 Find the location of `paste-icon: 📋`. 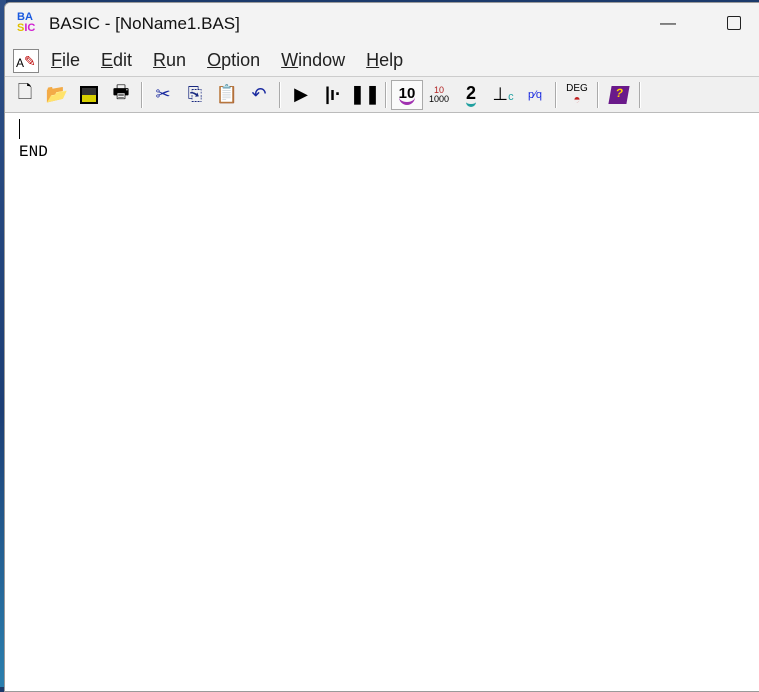

paste-icon: 📋 is located at coordinates (227, 94).